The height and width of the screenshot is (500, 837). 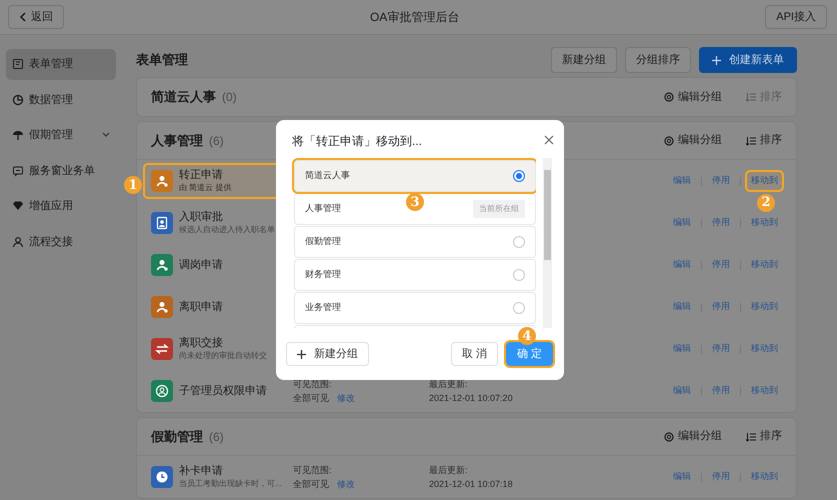 What do you see at coordinates (177, 141) in the screenshot?
I see `group-name: 人事管理` at bounding box center [177, 141].